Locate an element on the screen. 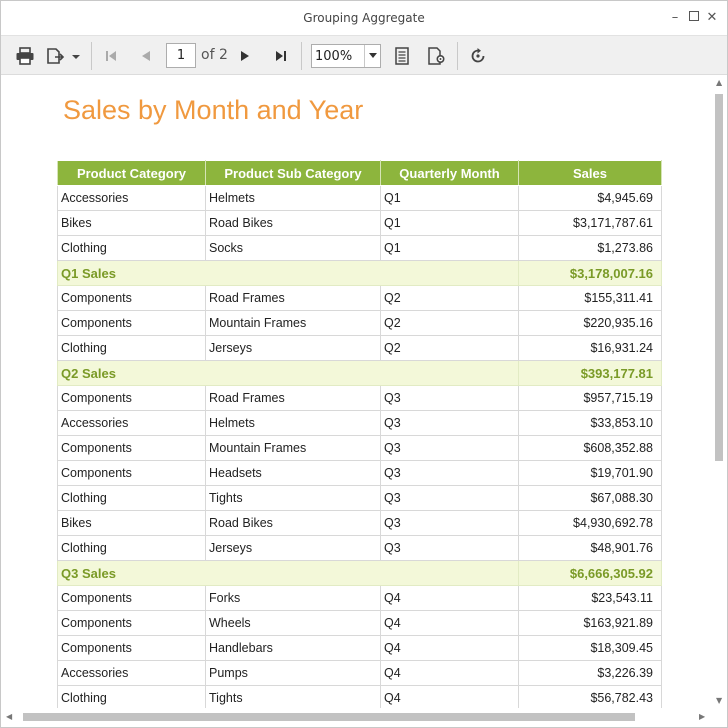 Image resolution: width=728 pixels, height=728 pixels. page-number-input: 1 is located at coordinates (181, 55).